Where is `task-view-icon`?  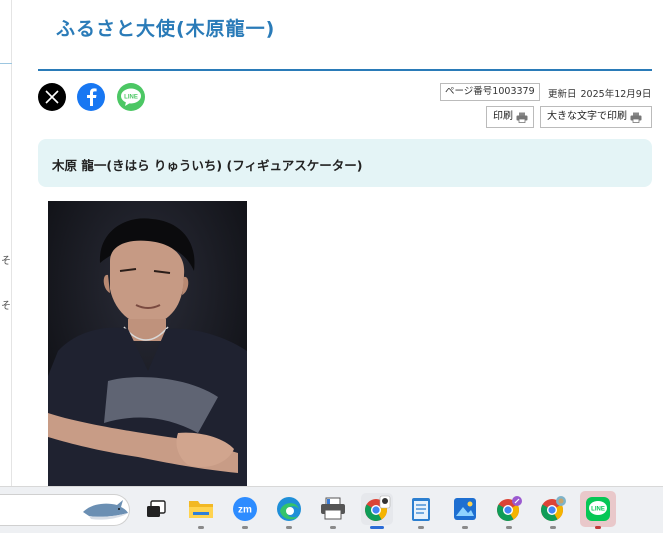 task-view-icon is located at coordinates (156, 508).